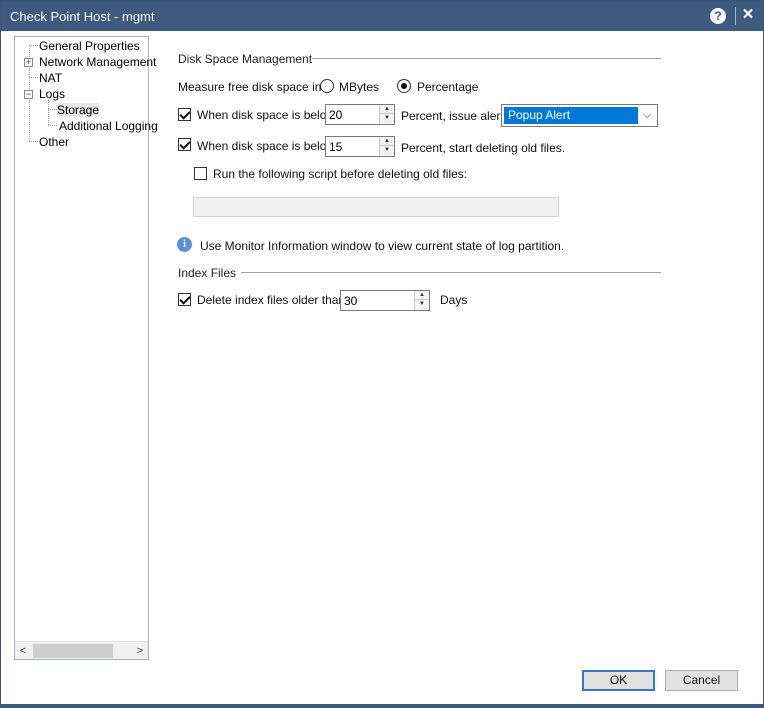 The width and height of the screenshot is (764, 708). Describe the element at coordinates (360, 146) in the screenshot. I see `delete-threshold-stepper: 15 ▲ ▼` at that location.